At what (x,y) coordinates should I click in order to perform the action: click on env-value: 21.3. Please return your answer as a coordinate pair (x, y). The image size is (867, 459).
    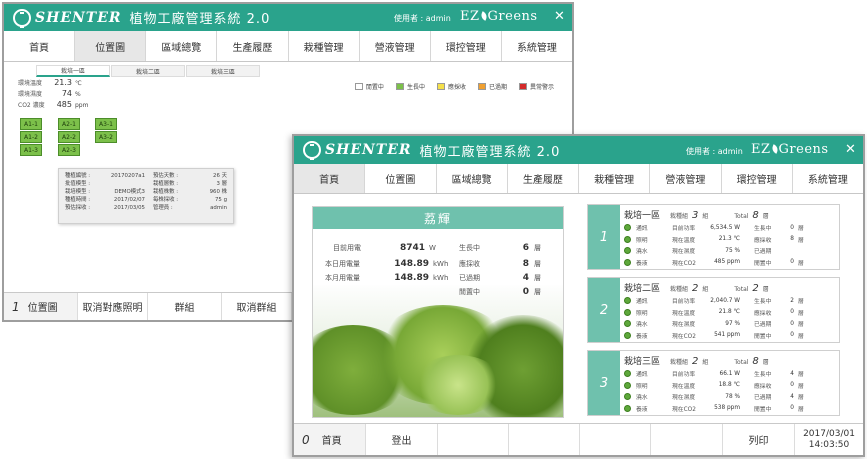
    Looking at the image, I should click on (63, 82).